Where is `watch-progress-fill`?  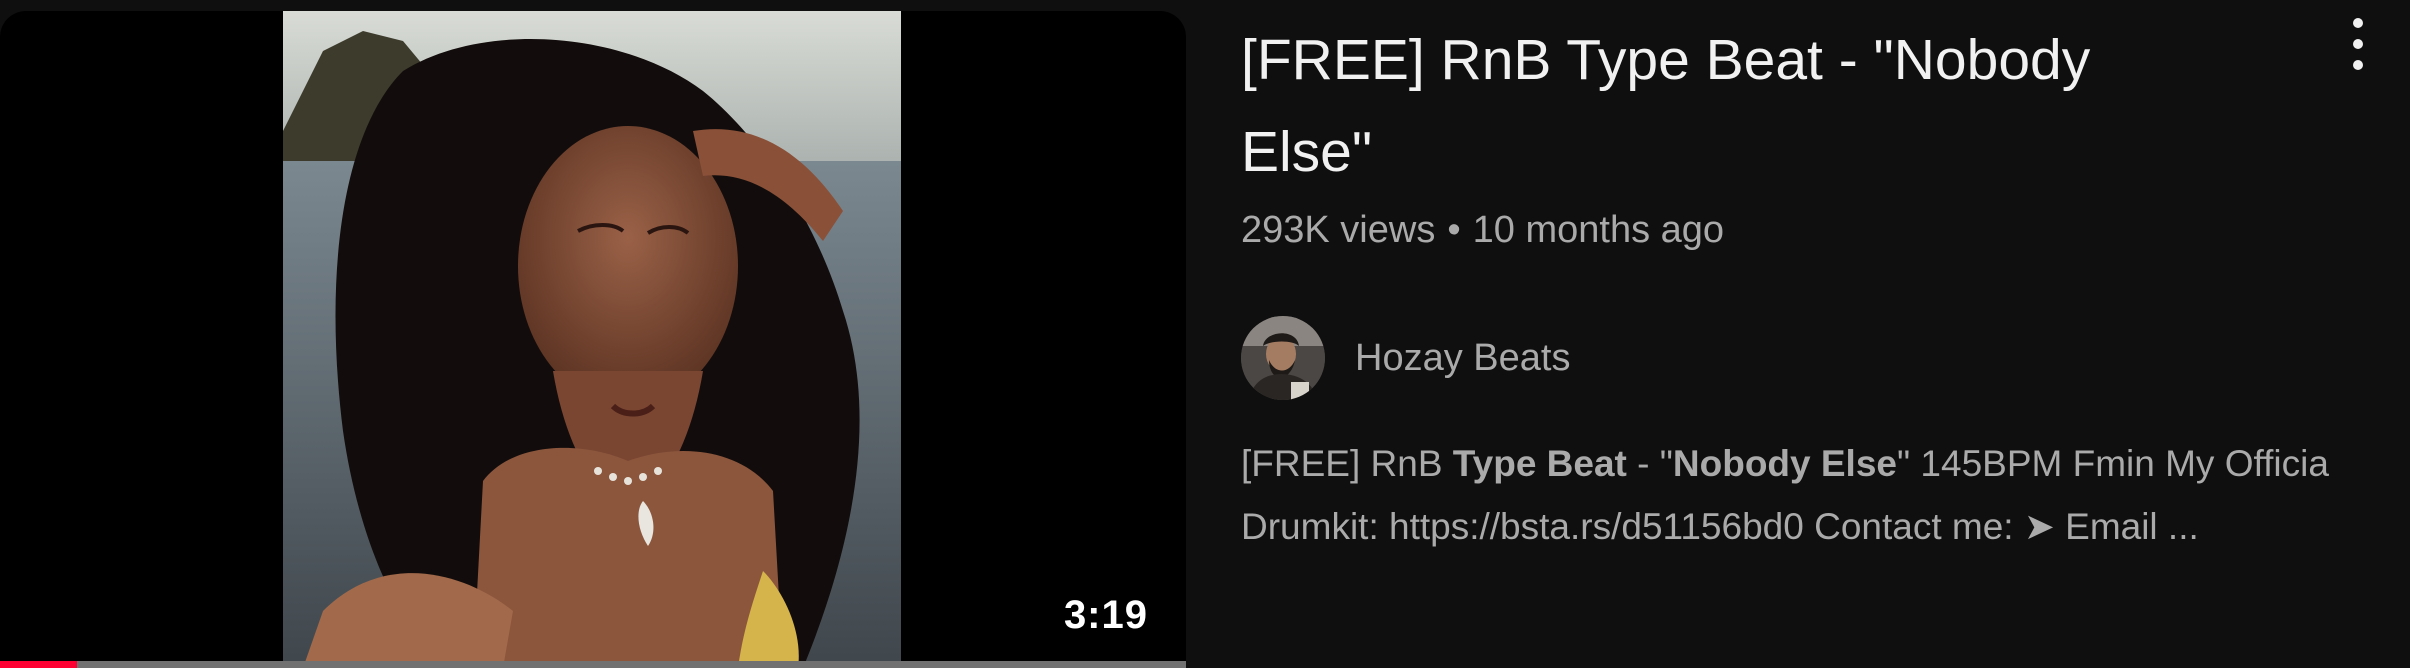 watch-progress-fill is located at coordinates (39, 664).